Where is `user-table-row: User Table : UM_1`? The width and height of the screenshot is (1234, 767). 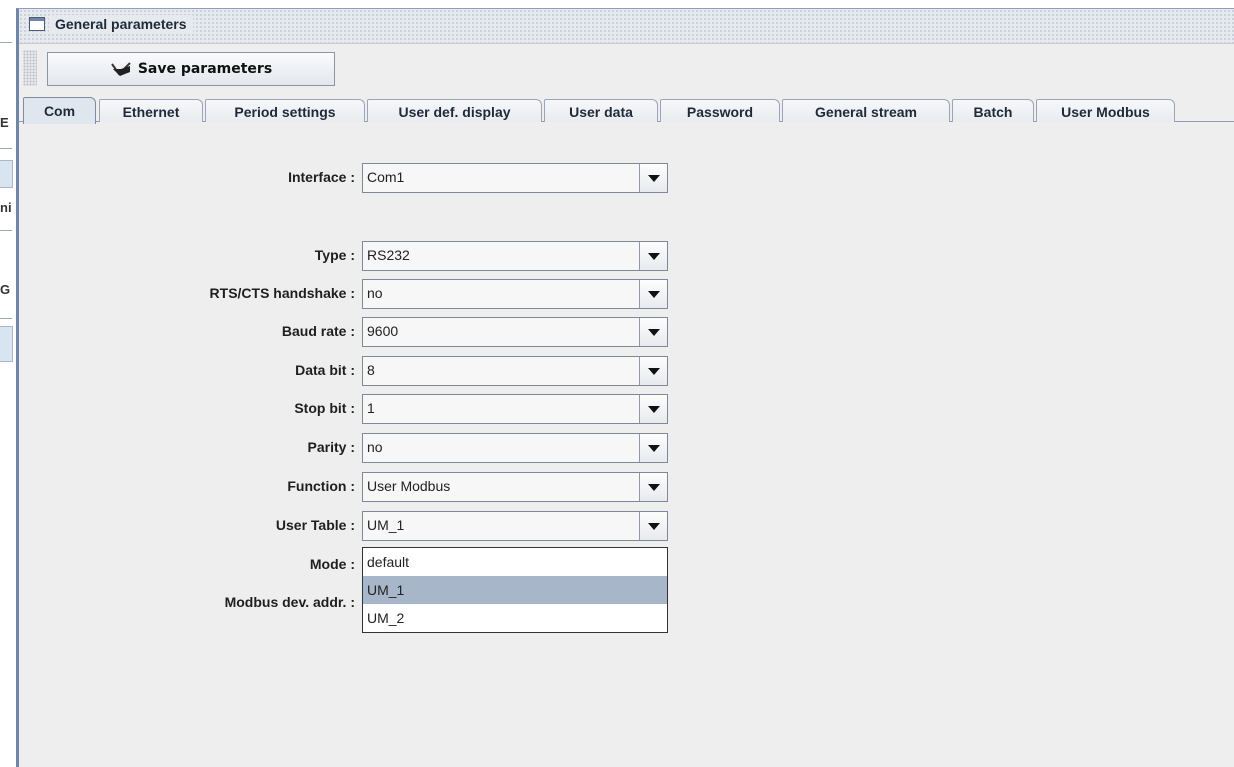 user-table-row: User Table : UM_1 is located at coordinates (349, 526).